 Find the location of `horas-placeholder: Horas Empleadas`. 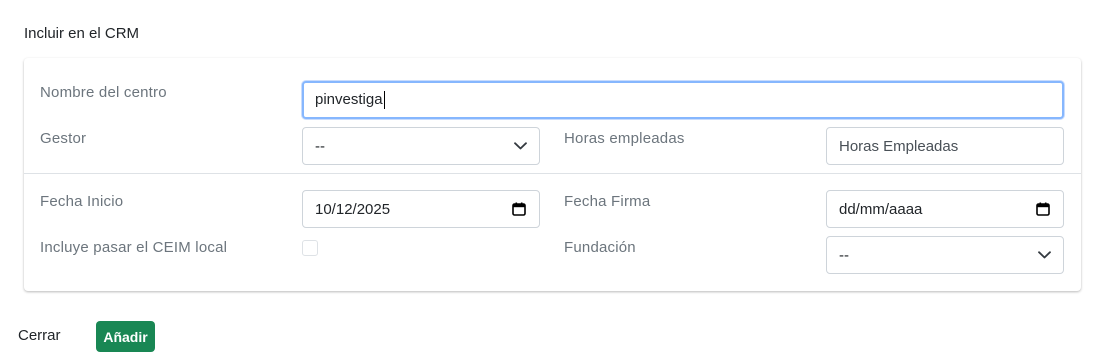

horas-placeholder: Horas Empleadas is located at coordinates (899, 146).